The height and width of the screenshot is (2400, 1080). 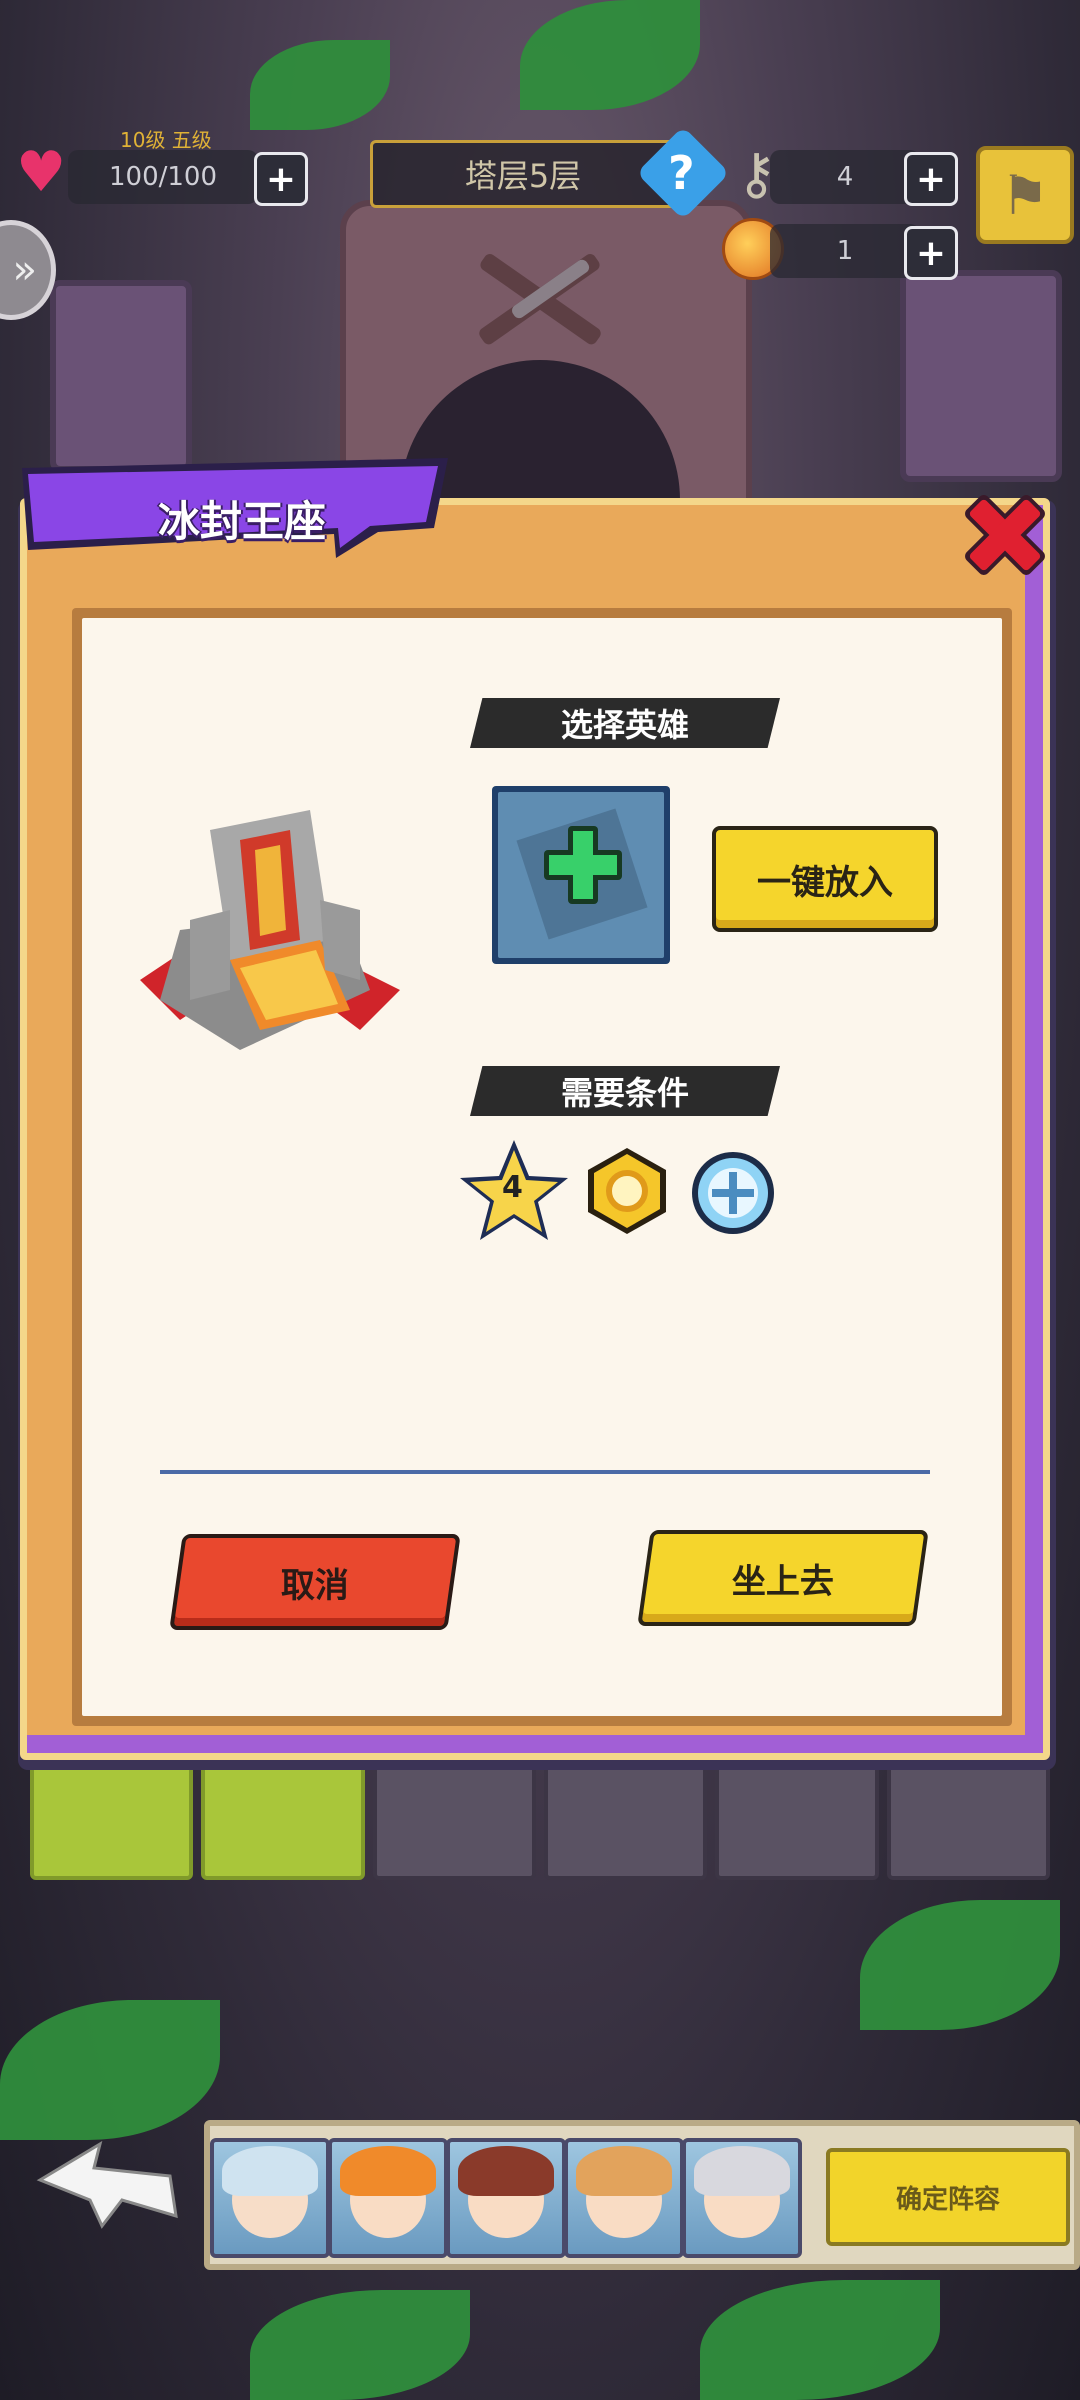 I want to click on crossed-swords-icon, so click(x=540, y=299).